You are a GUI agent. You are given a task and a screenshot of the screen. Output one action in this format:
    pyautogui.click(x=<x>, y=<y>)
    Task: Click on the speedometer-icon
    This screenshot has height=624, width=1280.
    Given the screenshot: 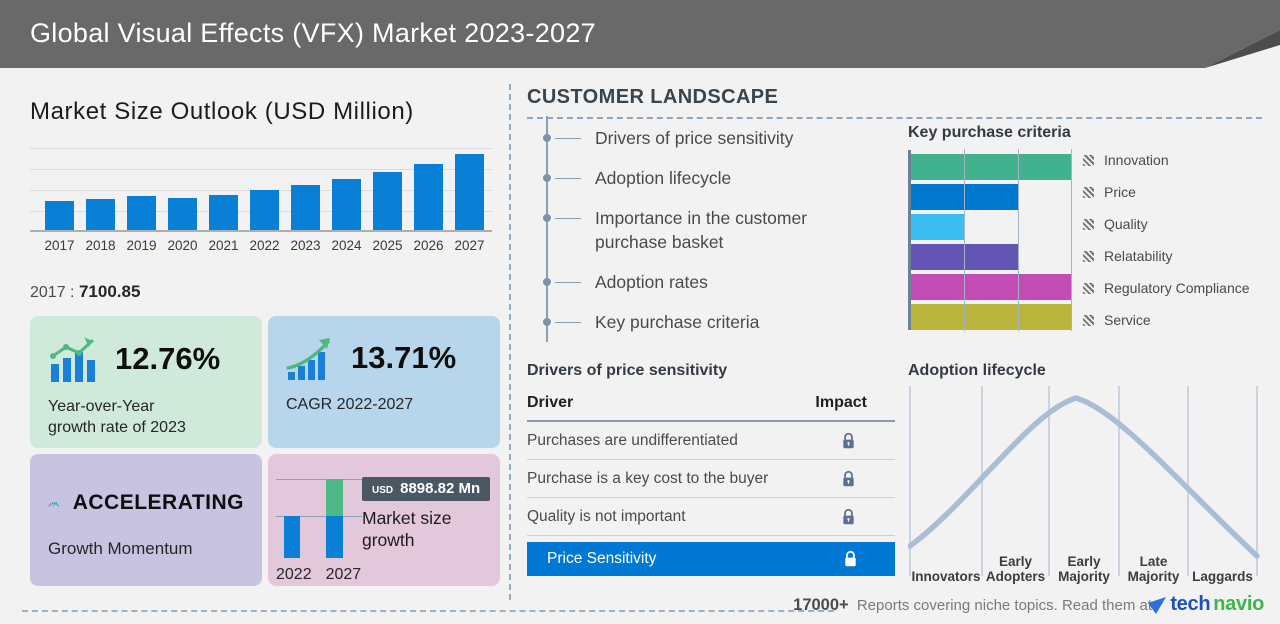 What is the action you would take?
    pyautogui.click(x=54, y=504)
    